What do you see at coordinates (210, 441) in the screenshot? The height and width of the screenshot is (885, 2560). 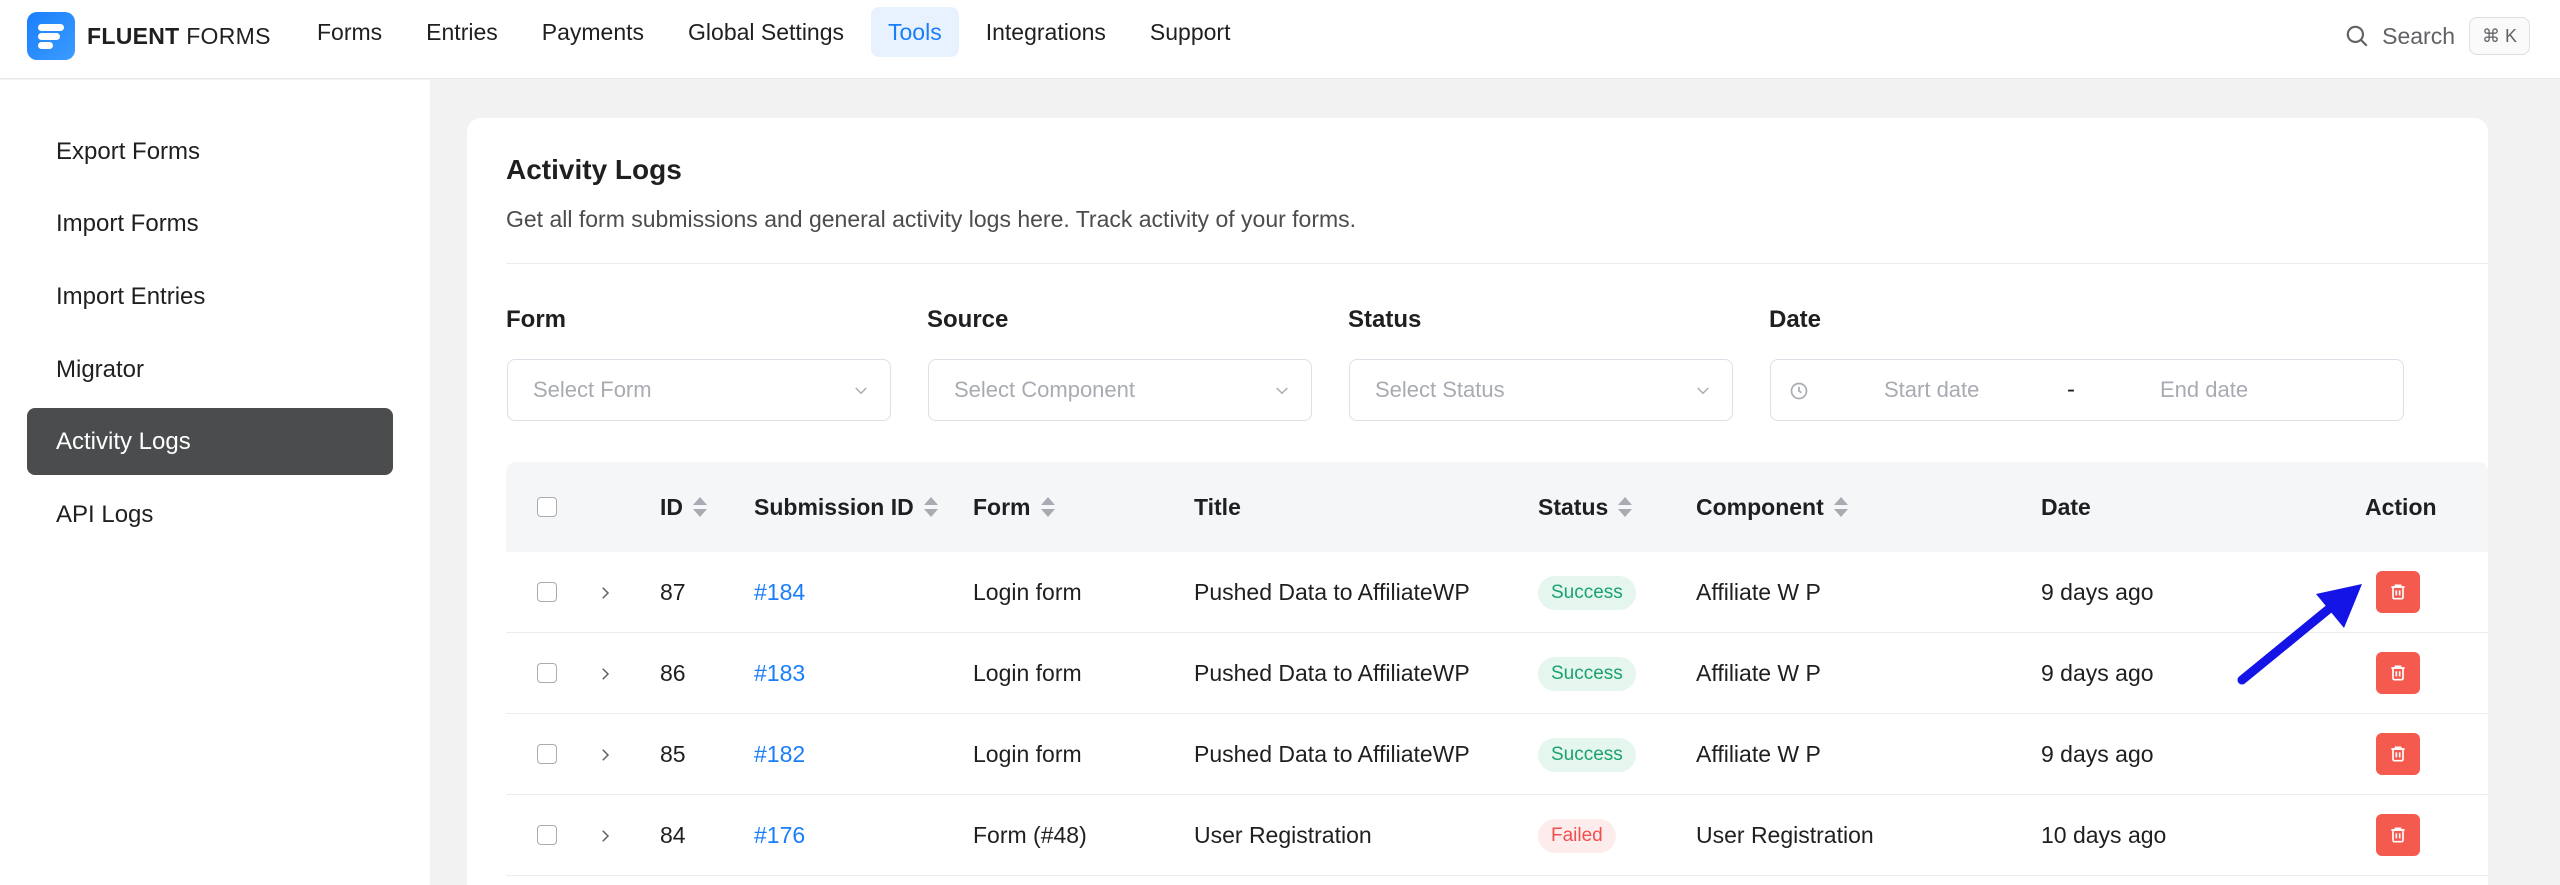 I see `sidebar-item-activity-logs: Activity Logs` at bounding box center [210, 441].